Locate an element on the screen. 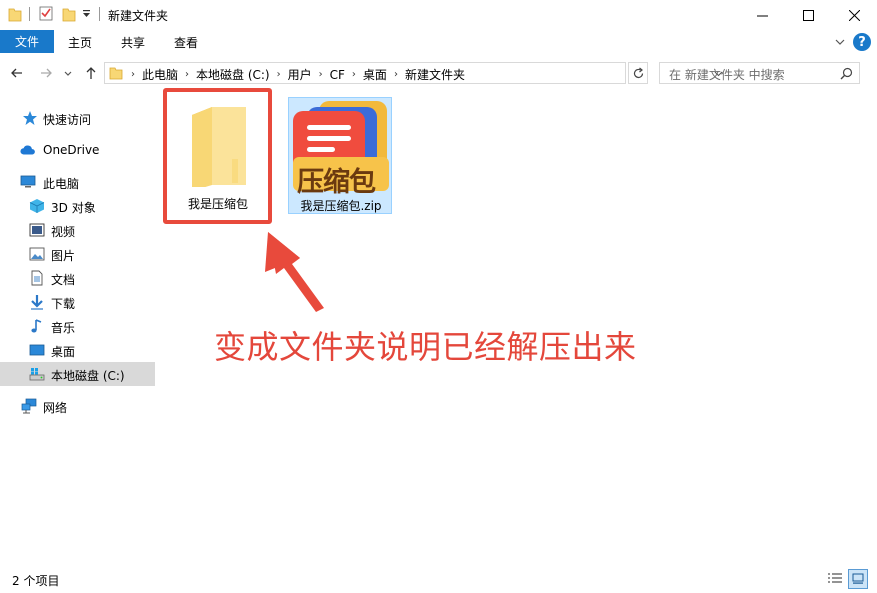 The image size is (877, 593). address-bar: › 此电脑 › 本地磁盘 (C:) › 用户 › CF › 桌面 › 新建文件夹 is located at coordinates (413, 73).